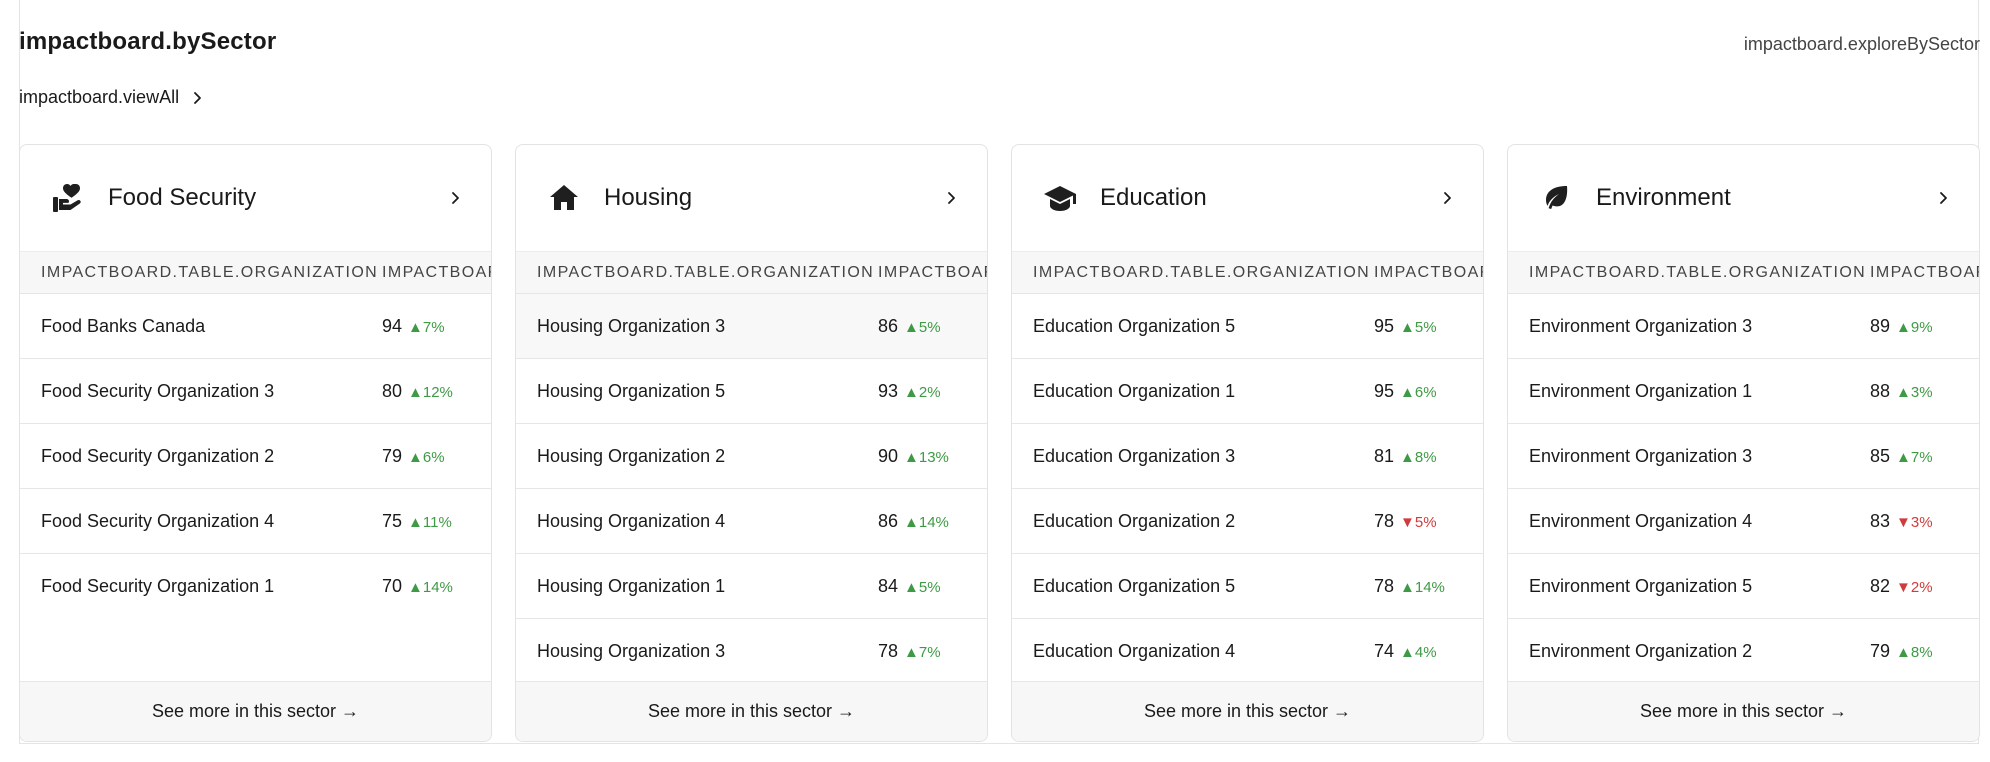  I want to click on table-row: Environment Organization 3 89 ▲9%, so click(1743, 326).